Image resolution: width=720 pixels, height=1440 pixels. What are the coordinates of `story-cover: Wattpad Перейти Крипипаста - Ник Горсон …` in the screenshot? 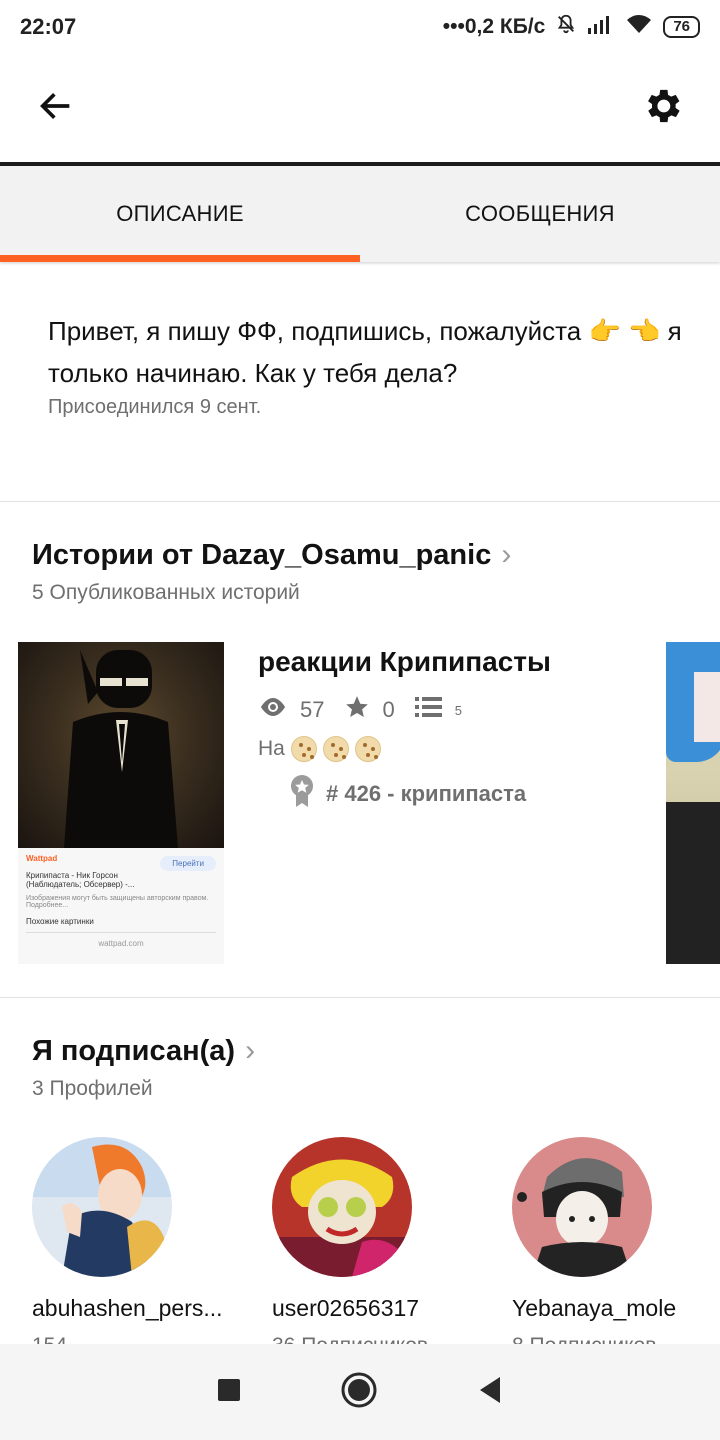 It's located at (121, 803).